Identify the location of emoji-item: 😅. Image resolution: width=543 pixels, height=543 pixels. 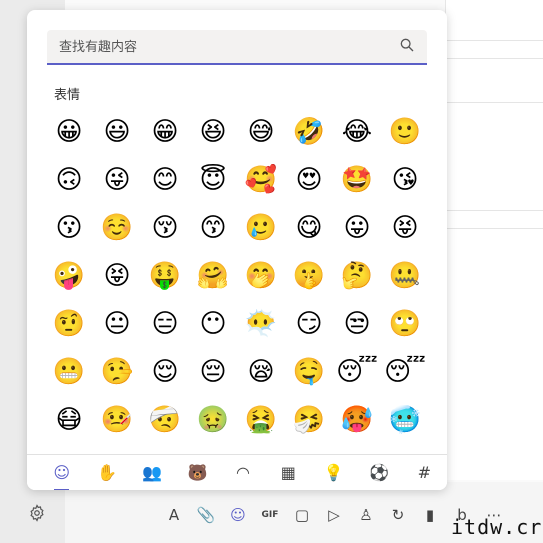
(261, 132).